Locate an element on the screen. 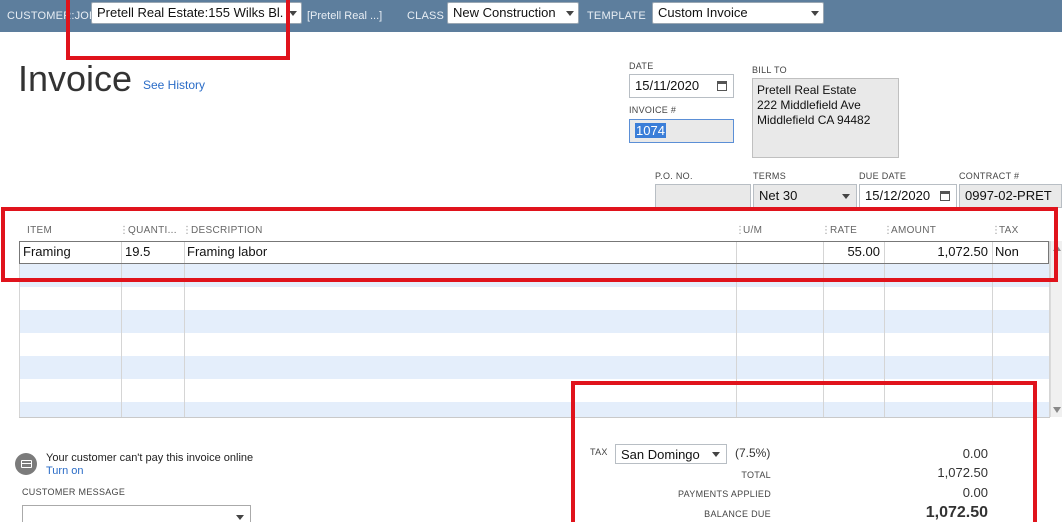 Image resolution: width=1062 pixels, height=522 pixels. invoice-number-value: 1074 is located at coordinates (650, 130).